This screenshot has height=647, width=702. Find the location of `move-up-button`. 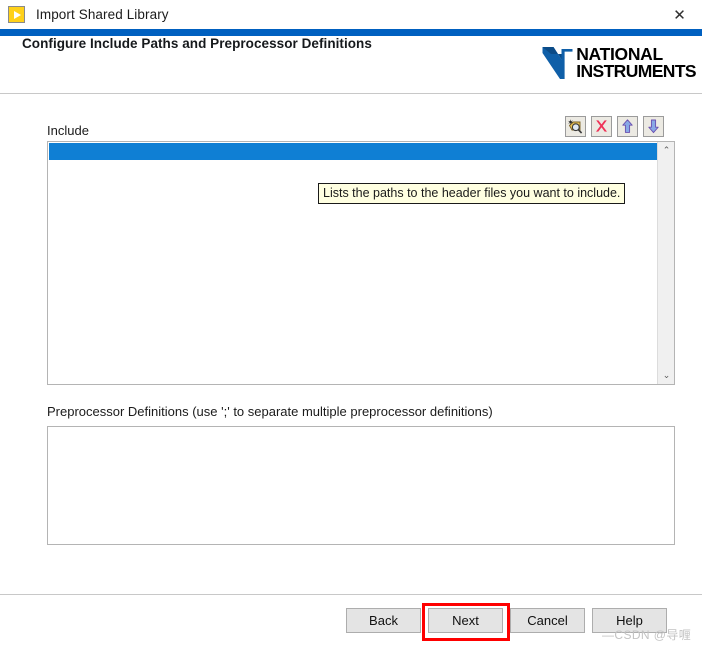

move-up-button is located at coordinates (627, 126).